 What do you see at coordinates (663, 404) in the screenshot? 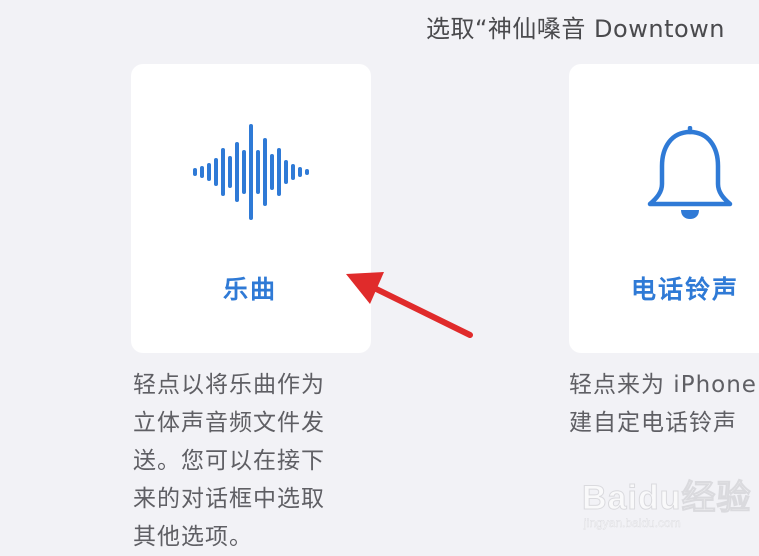
I see `ringtone-option-description: 轻点来为 iPhone 建自定电话铃声` at bounding box center [663, 404].